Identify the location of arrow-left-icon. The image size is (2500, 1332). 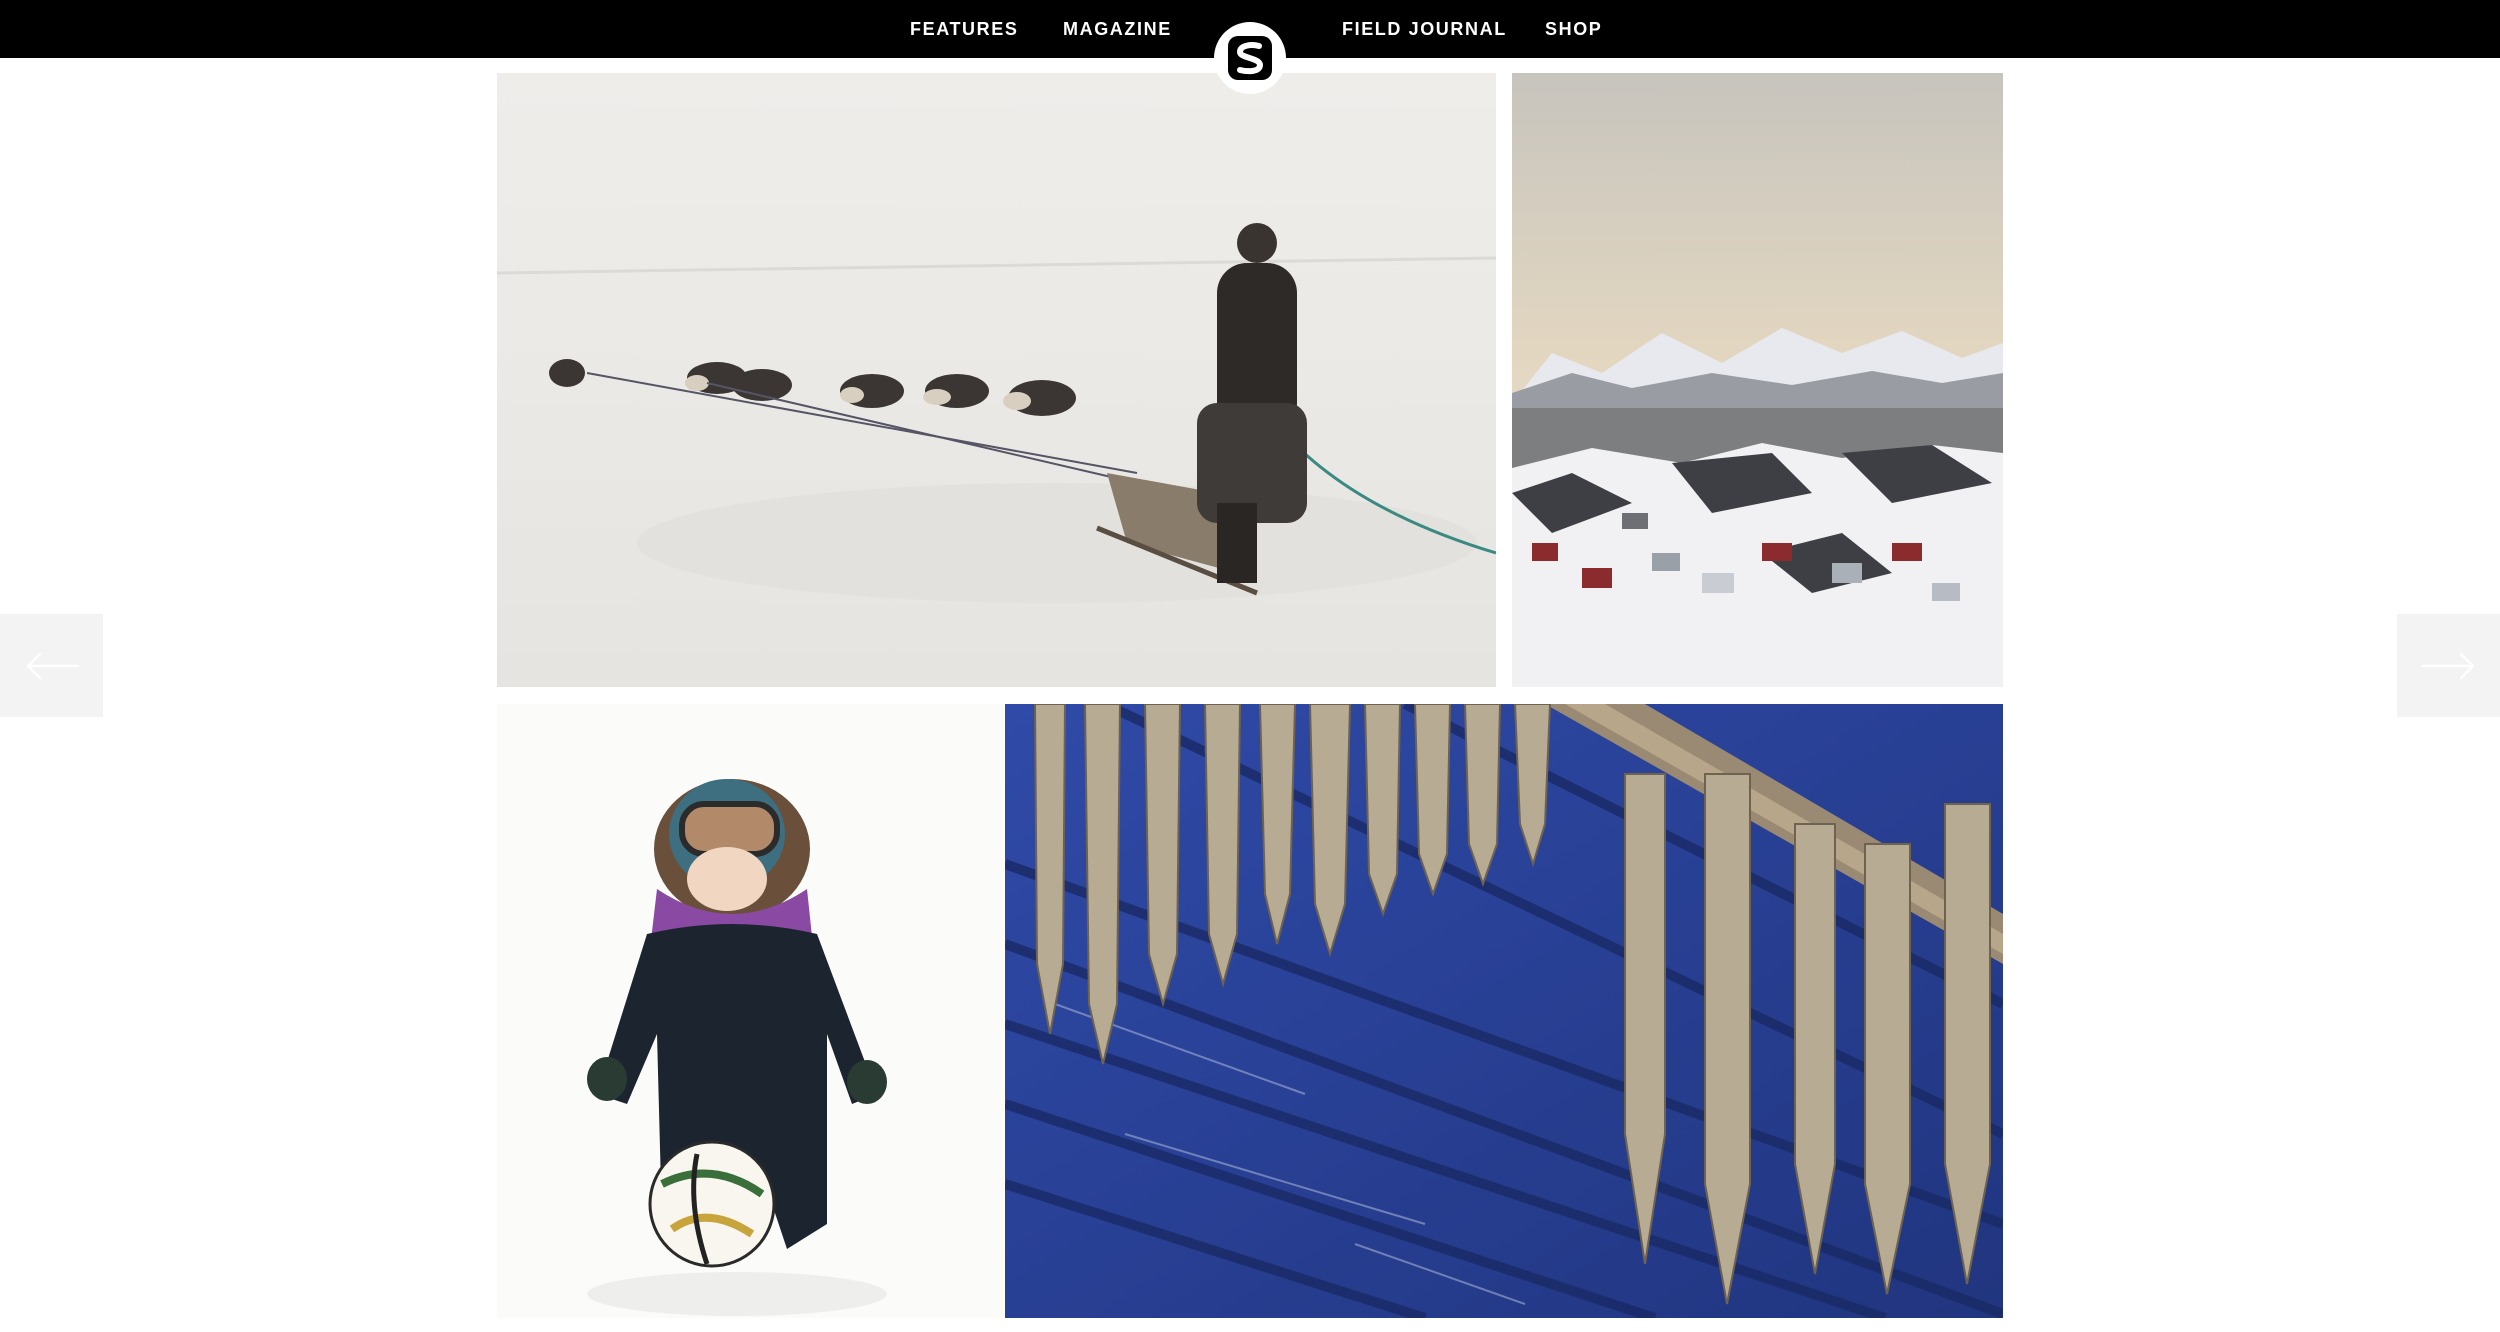
(52, 665).